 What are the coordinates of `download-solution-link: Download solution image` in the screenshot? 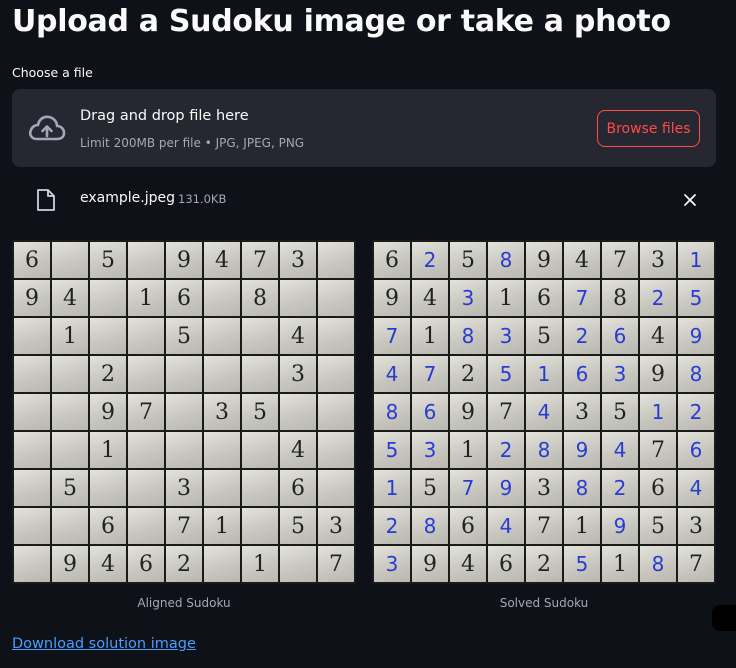 It's located at (104, 644).